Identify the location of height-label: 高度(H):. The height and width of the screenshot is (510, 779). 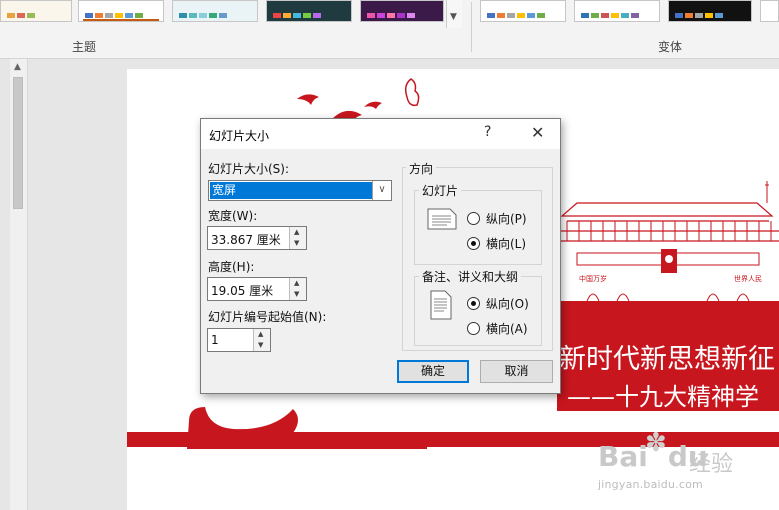
(231, 267).